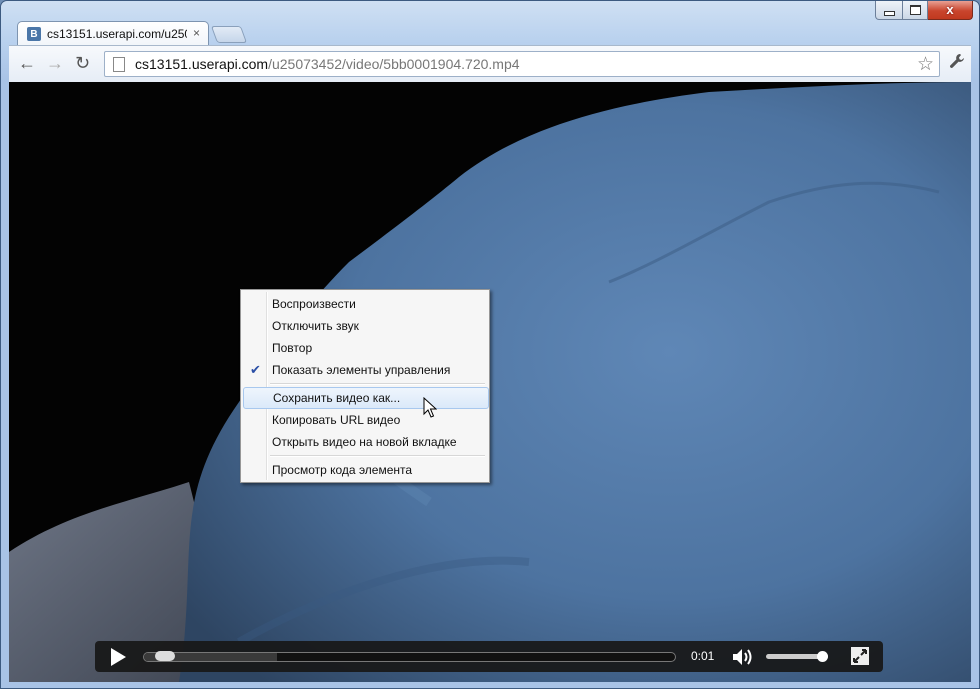 This screenshot has width=980, height=689. What do you see at coordinates (165, 656) in the screenshot?
I see `seek-thumb` at bounding box center [165, 656].